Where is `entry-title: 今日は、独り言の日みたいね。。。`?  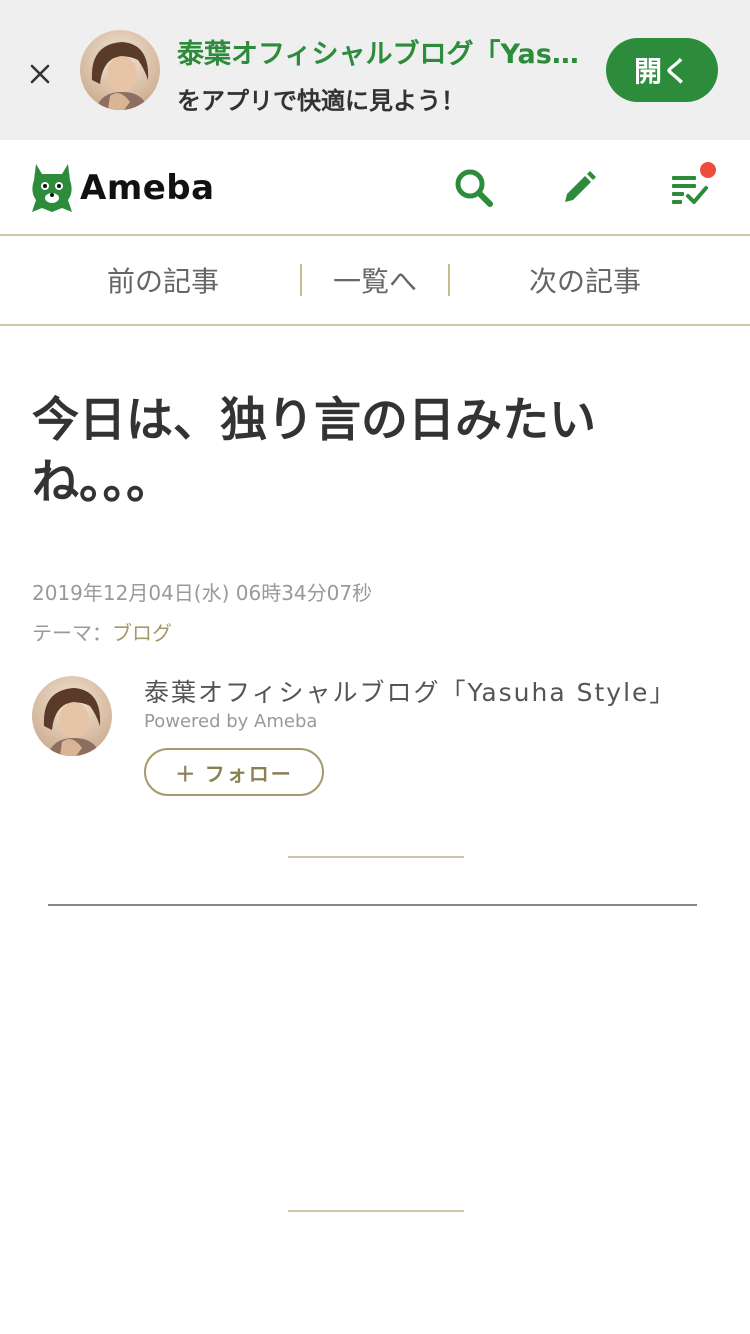
entry-title: 今日は、独り言の日みたいね。。。 is located at coordinates (314, 451).